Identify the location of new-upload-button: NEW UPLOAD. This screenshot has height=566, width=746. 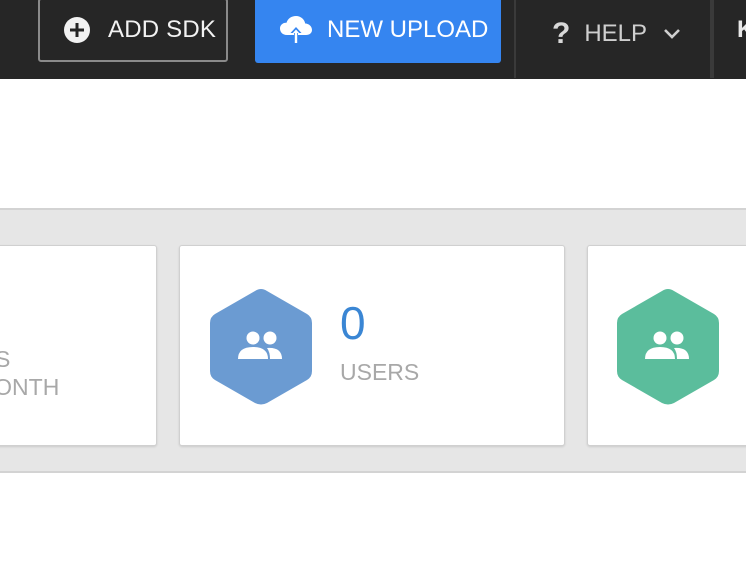
(378, 31).